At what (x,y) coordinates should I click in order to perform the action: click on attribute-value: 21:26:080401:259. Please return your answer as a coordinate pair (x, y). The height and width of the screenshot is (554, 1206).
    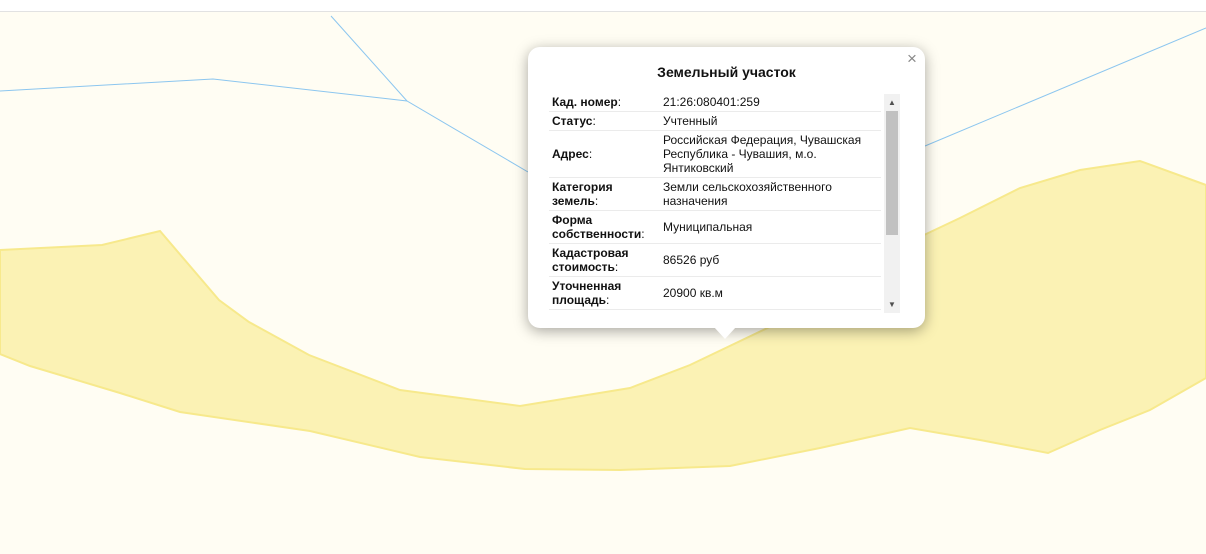
    Looking at the image, I should click on (769, 102).